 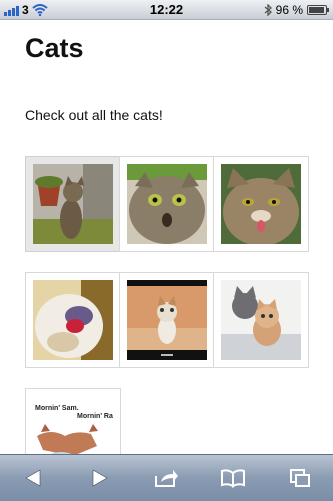 I want to click on tabs-icon, so click(x=299, y=478).